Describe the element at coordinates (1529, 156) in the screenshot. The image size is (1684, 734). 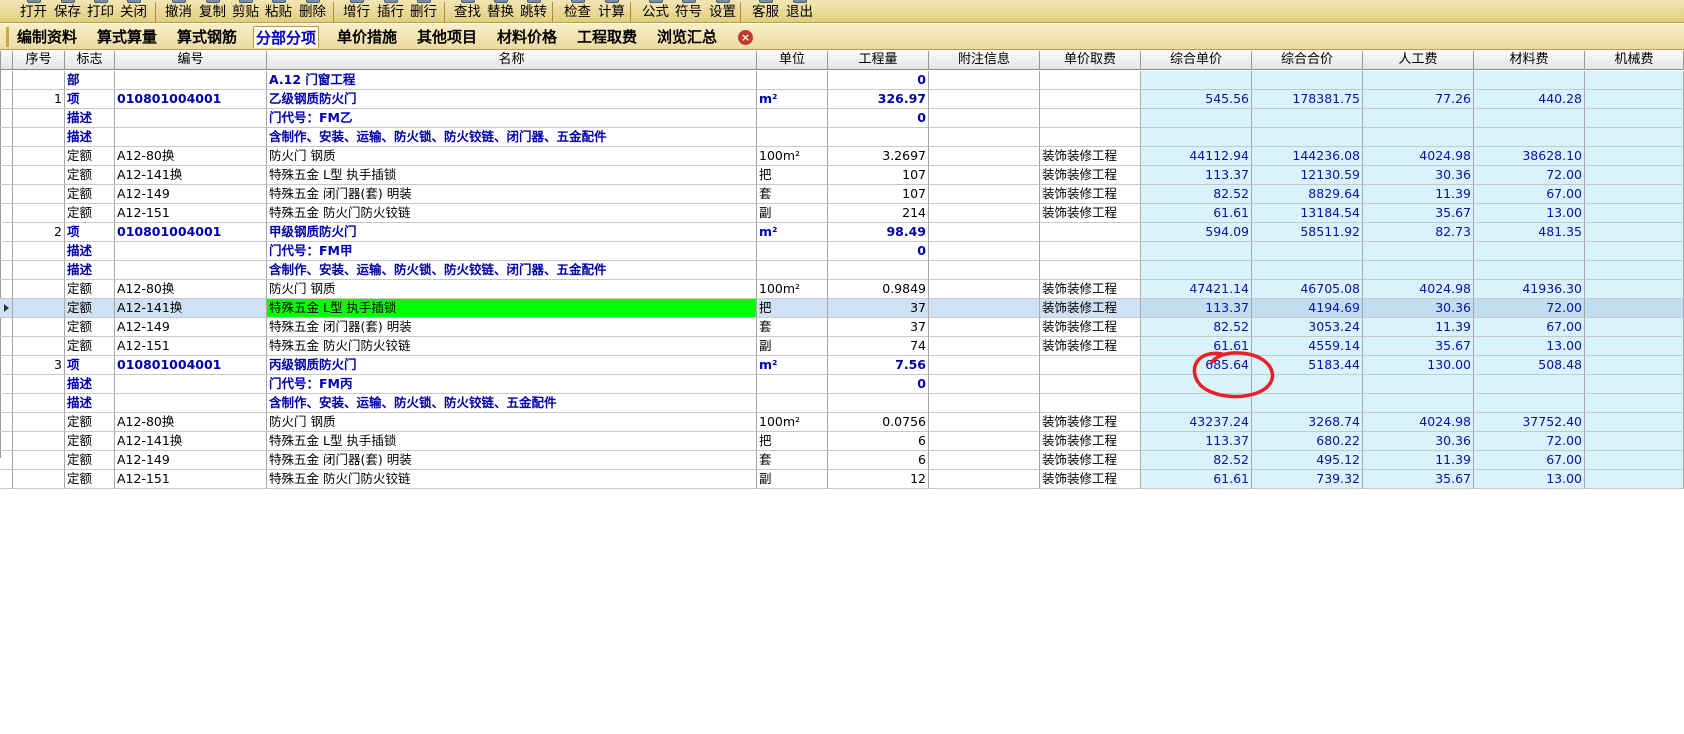
I see `cell-material: 38628.10` at that location.